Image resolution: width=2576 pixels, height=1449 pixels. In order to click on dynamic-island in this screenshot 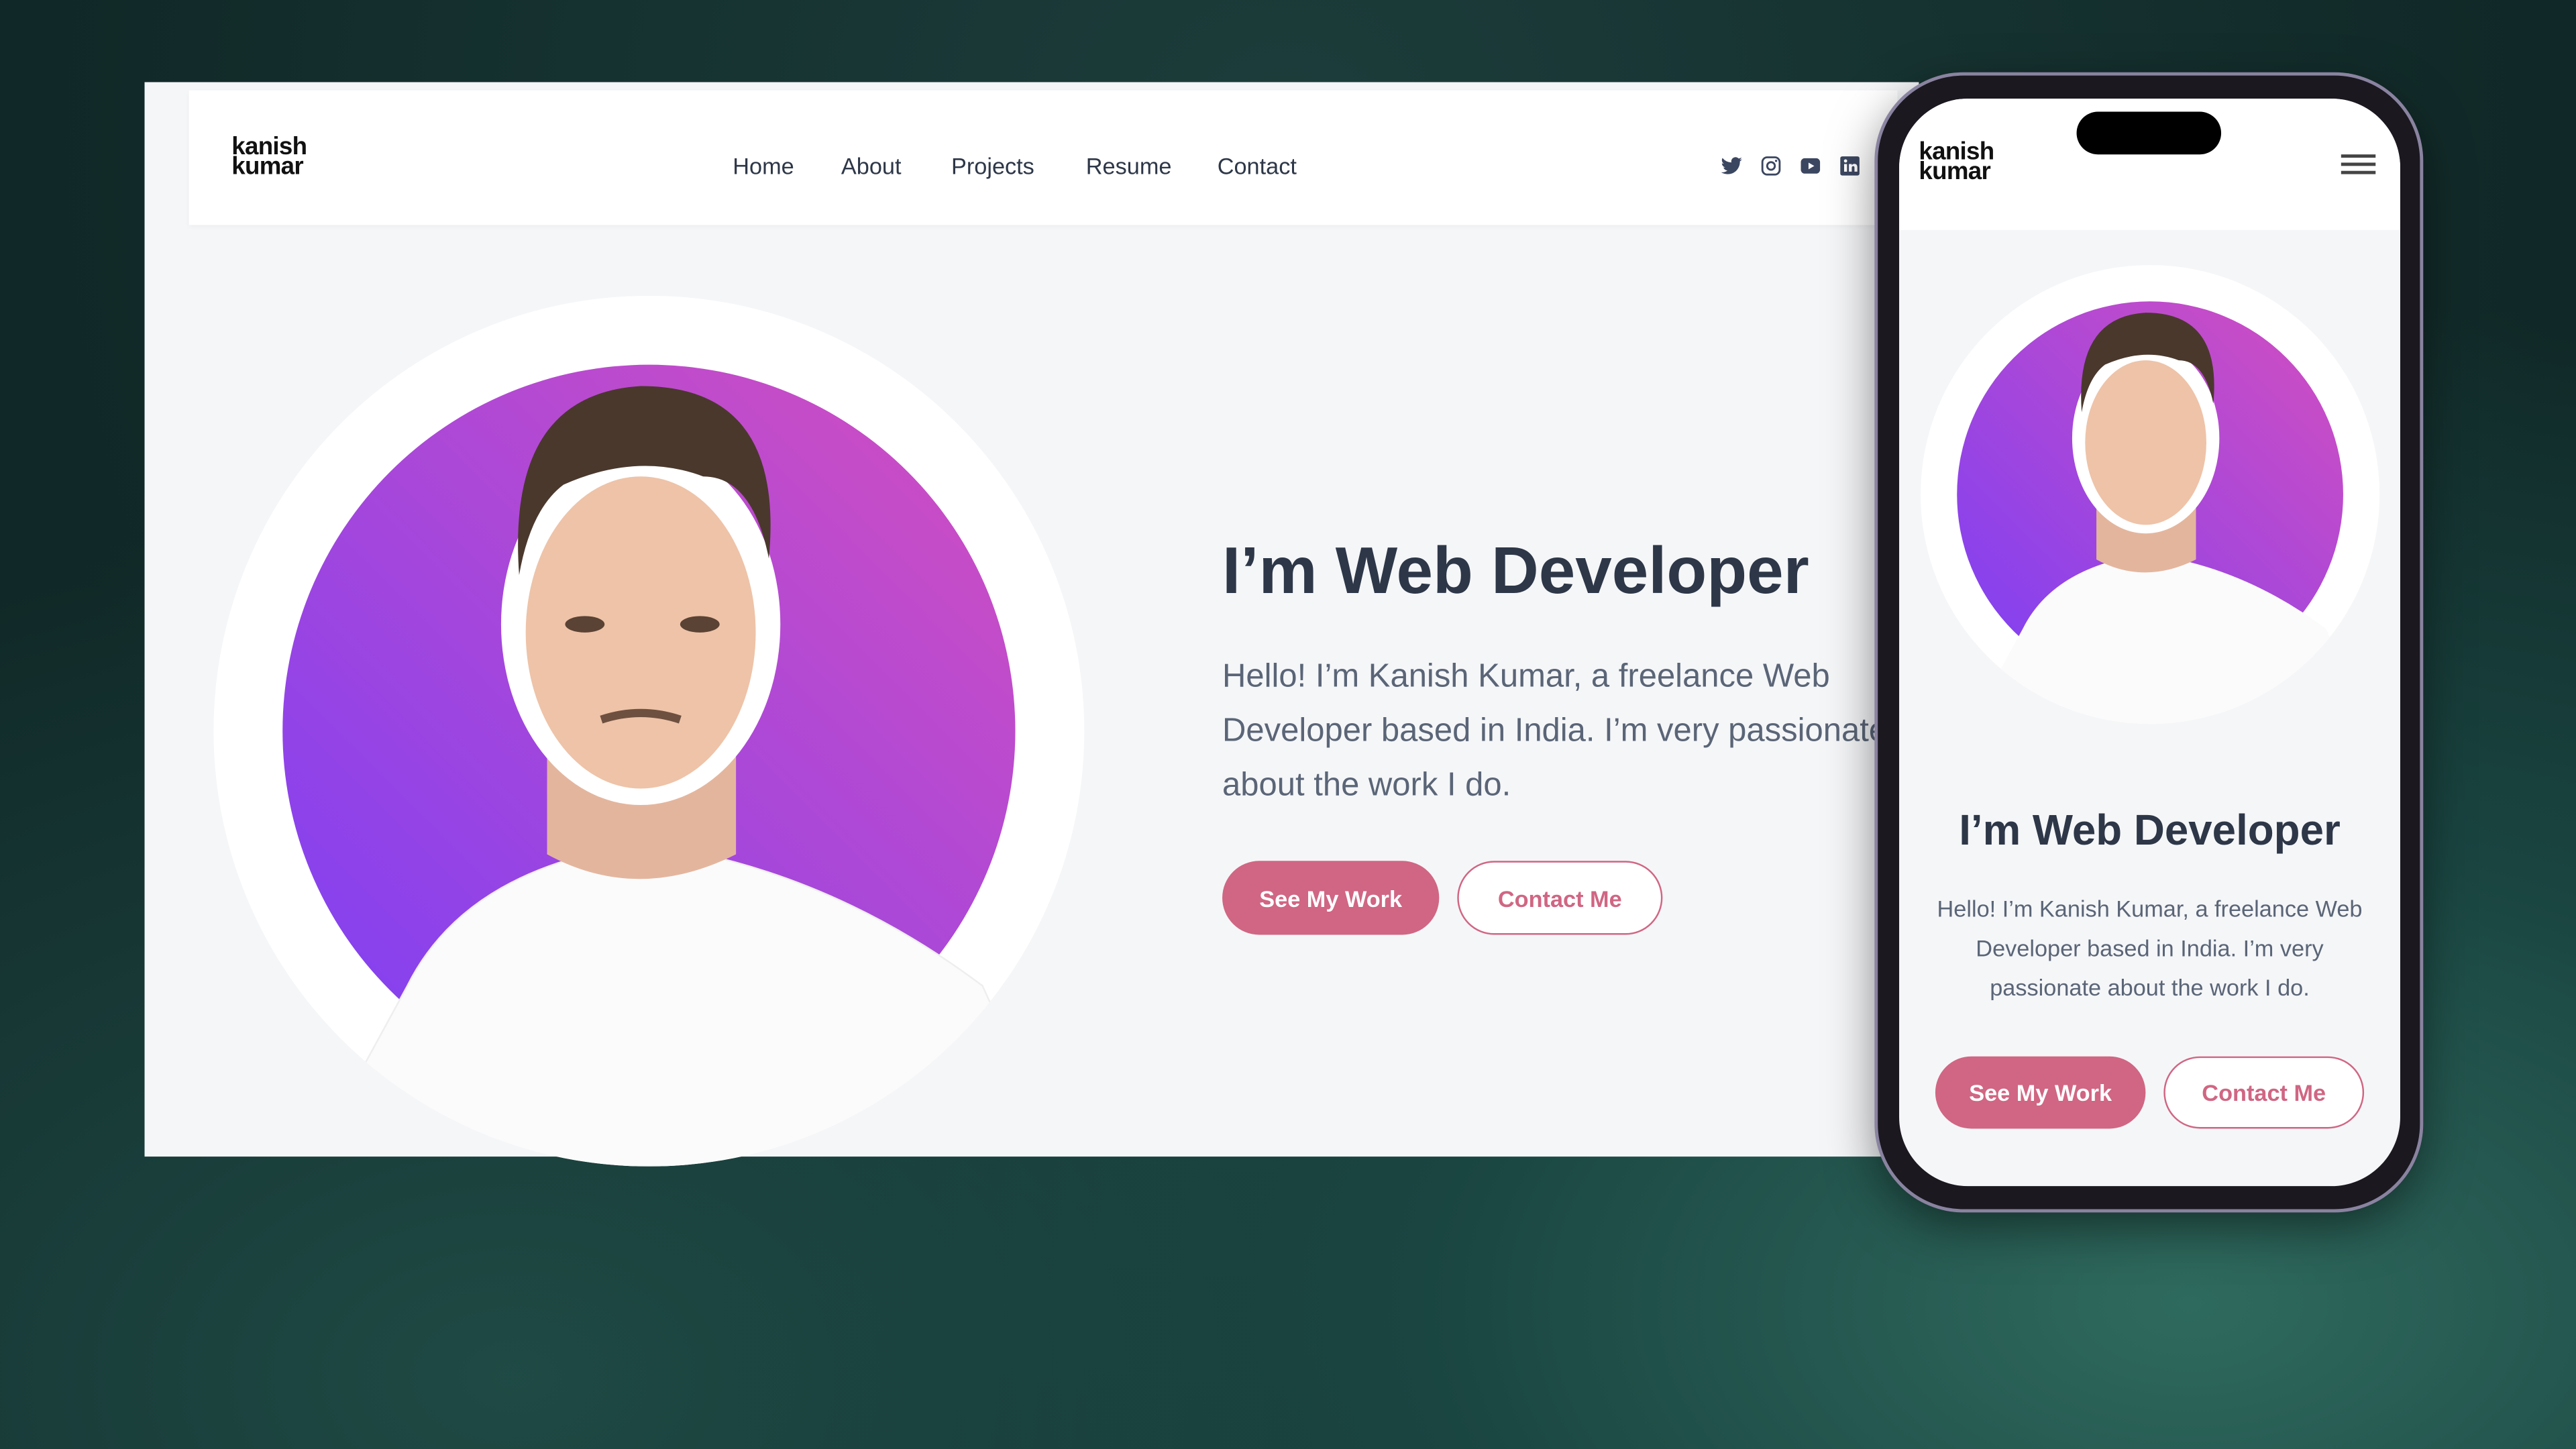, I will do `click(2149, 133)`.